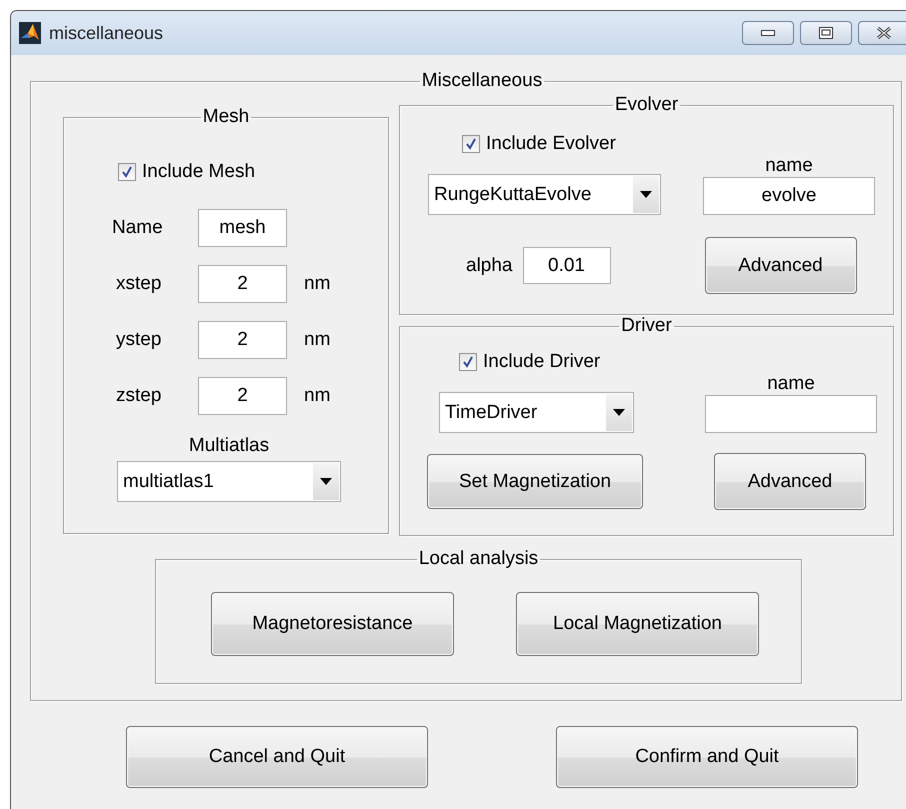 The height and width of the screenshot is (809, 906). Describe the element at coordinates (489, 265) in the screenshot. I see `field-label: alpha` at that location.